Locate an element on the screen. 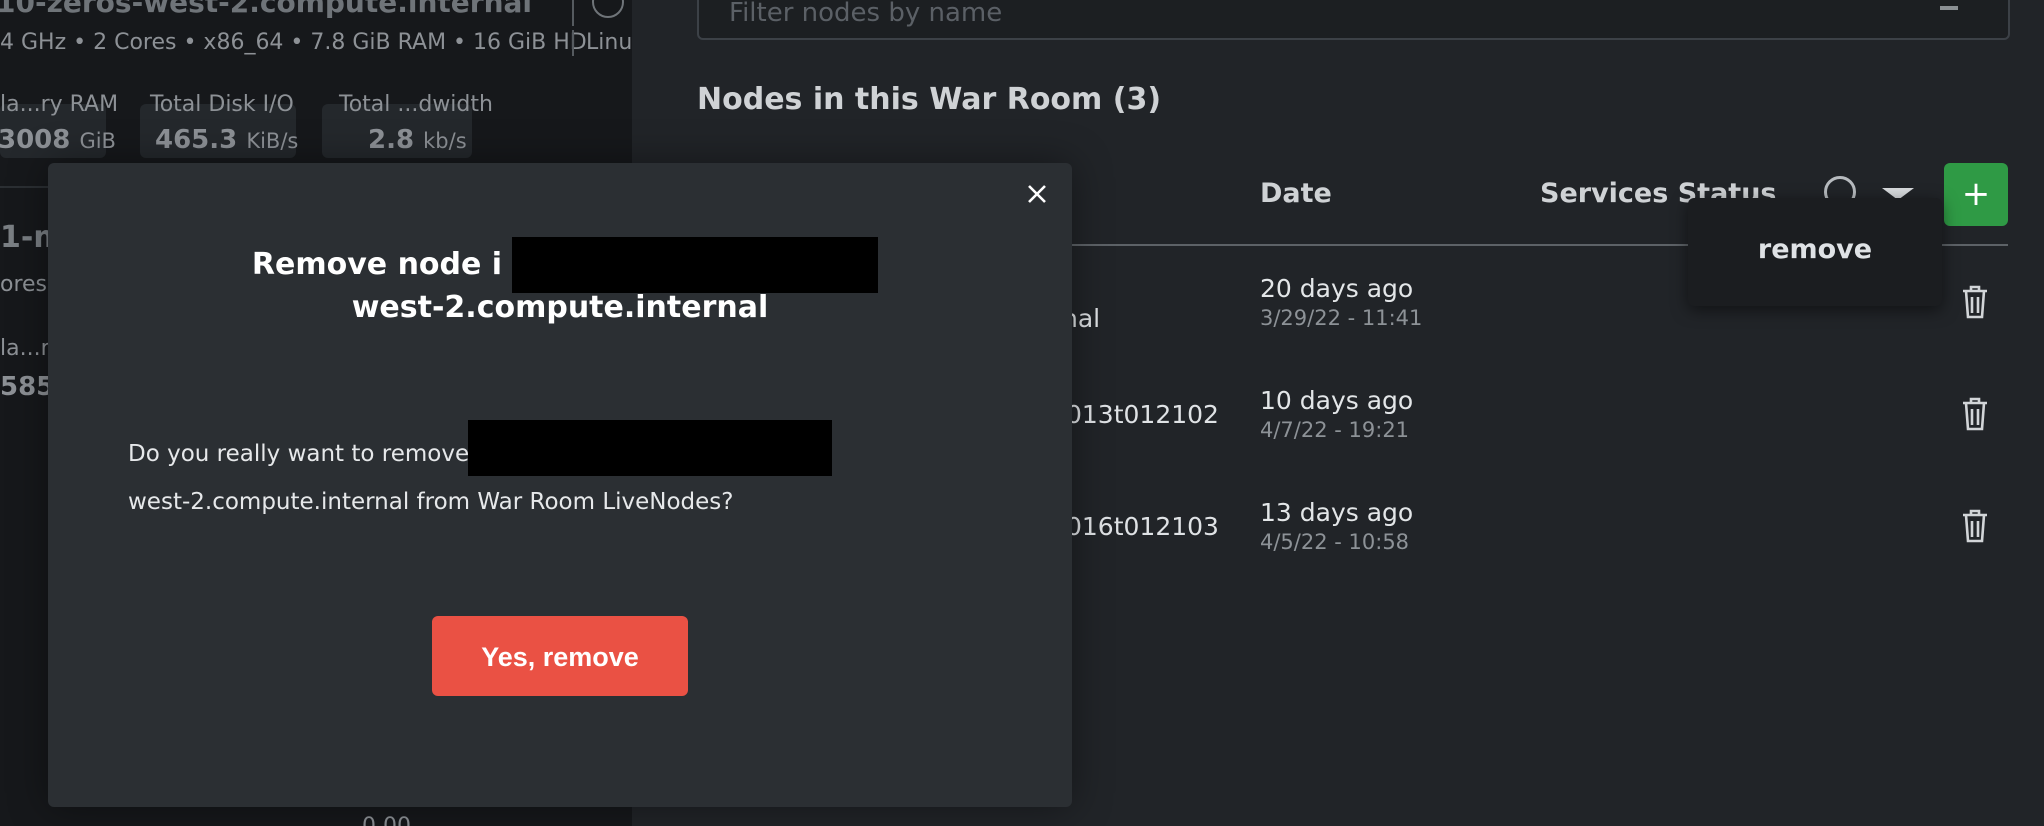 The width and height of the screenshot is (2044, 826). second-node-metric-value: 585 is located at coordinates (27, 387).